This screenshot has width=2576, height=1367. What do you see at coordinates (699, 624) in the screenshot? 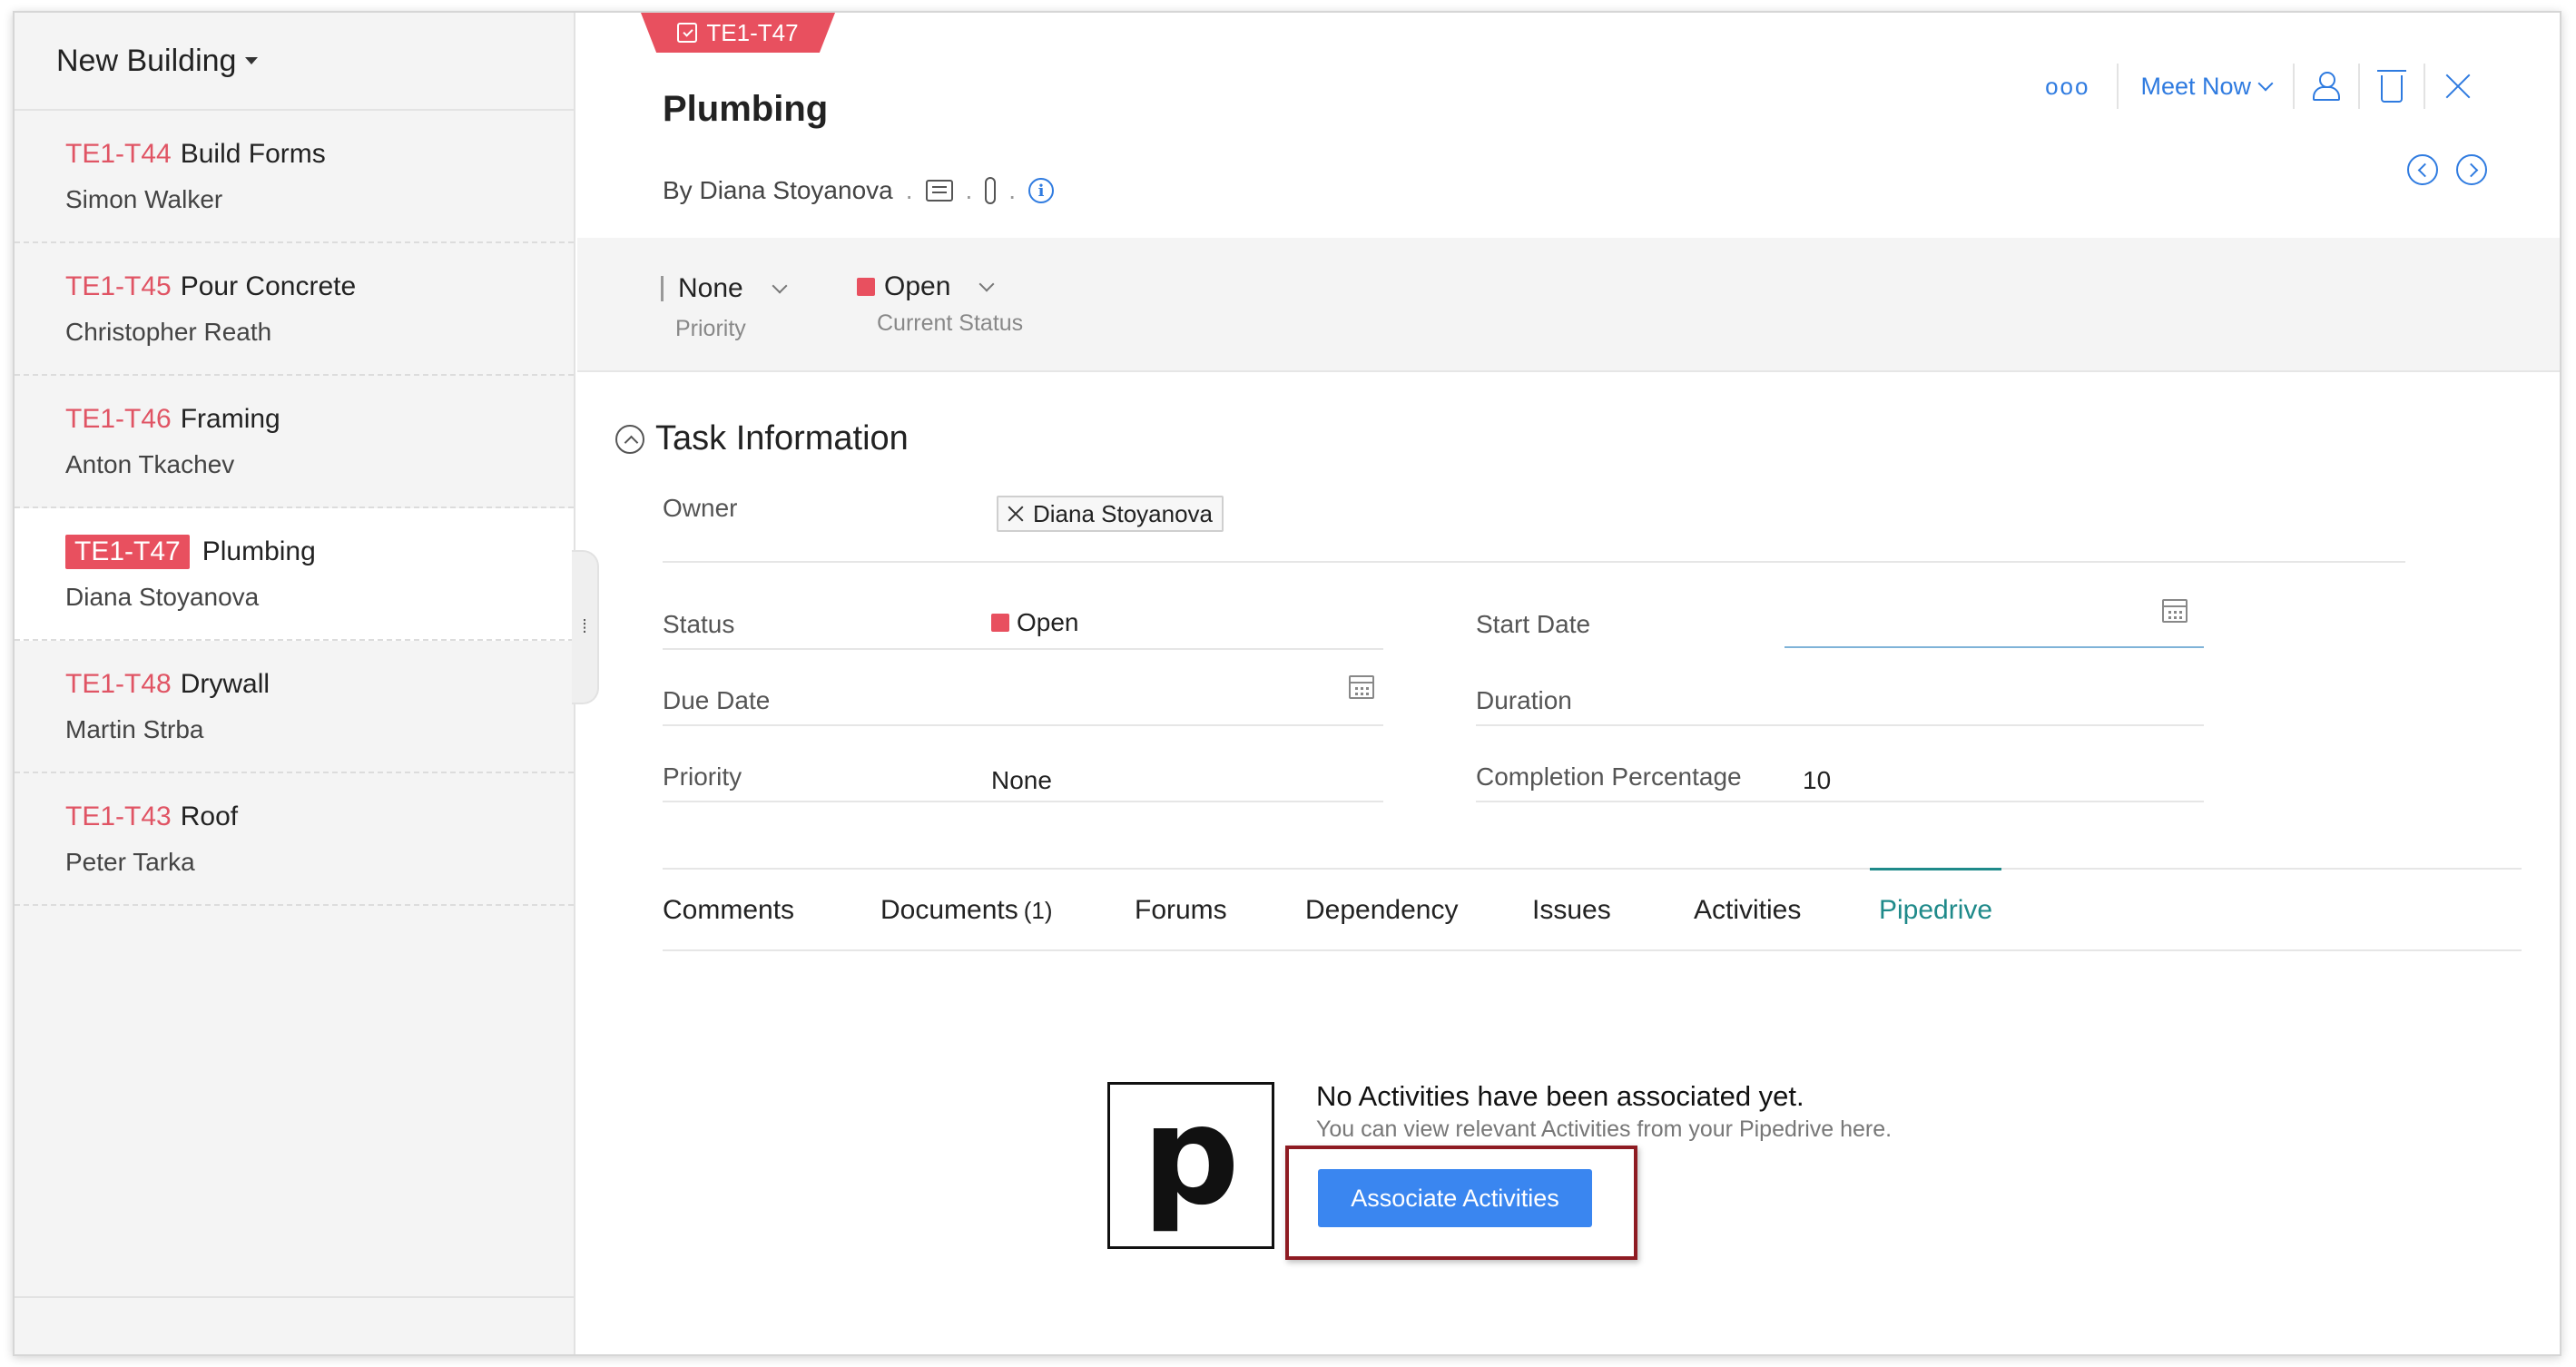
I see `status-field-label: Status` at bounding box center [699, 624].